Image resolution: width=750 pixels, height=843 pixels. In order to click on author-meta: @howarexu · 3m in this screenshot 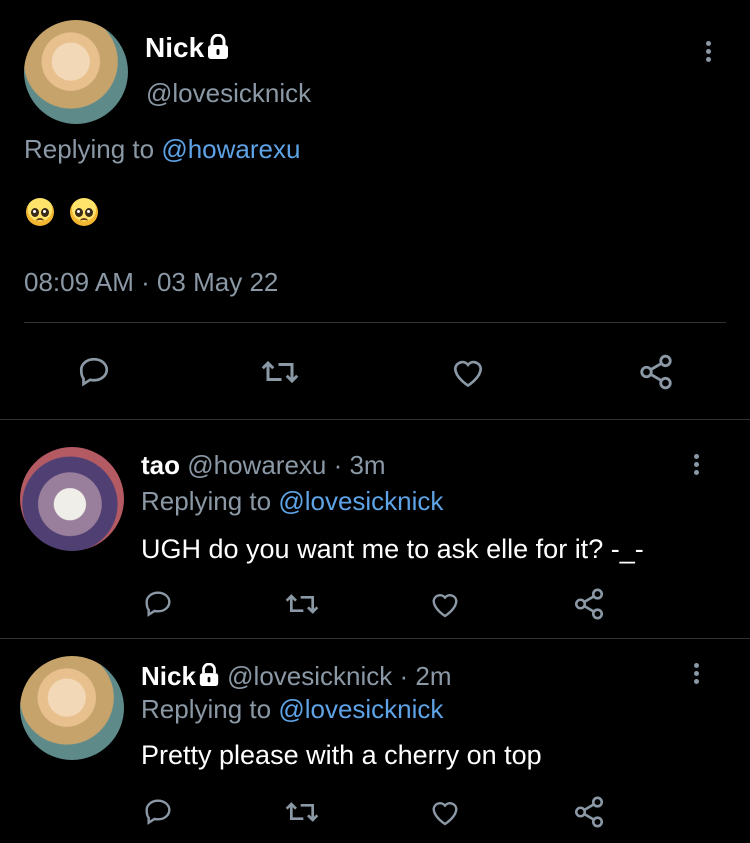, I will do `click(286, 465)`.